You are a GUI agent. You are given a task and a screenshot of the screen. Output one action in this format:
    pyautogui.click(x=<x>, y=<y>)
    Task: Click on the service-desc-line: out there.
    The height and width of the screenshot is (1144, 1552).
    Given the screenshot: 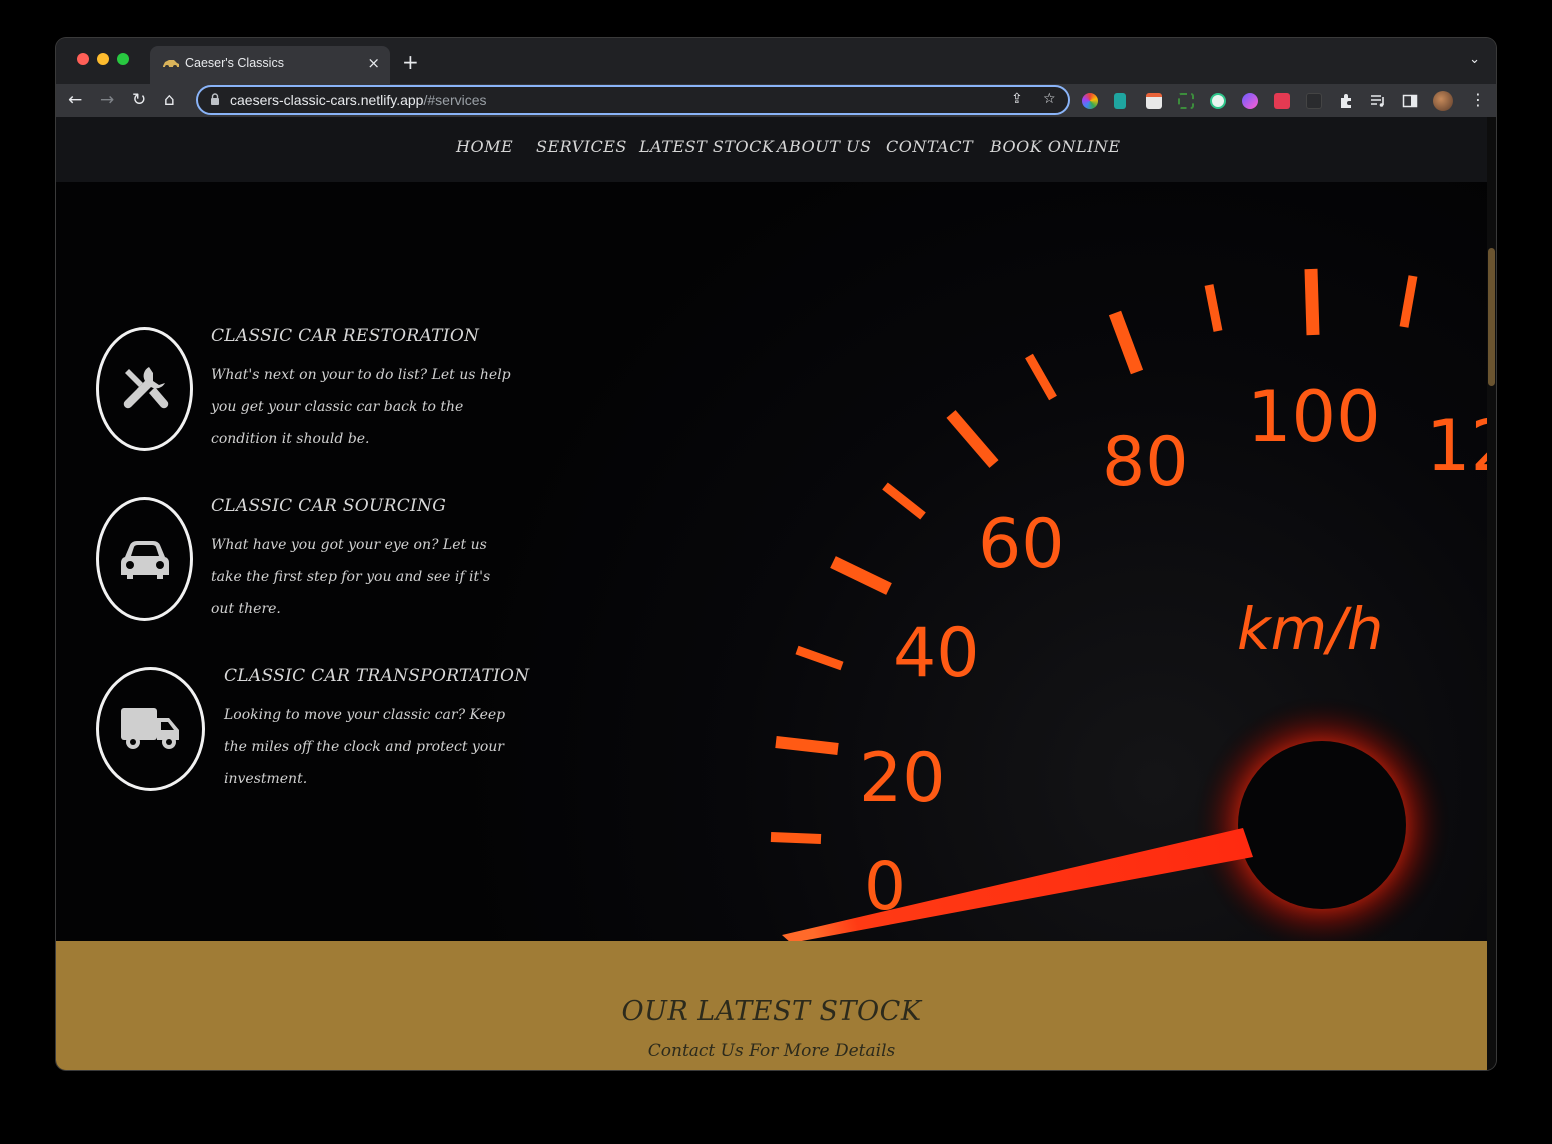 What is the action you would take?
    pyautogui.click(x=246, y=609)
    